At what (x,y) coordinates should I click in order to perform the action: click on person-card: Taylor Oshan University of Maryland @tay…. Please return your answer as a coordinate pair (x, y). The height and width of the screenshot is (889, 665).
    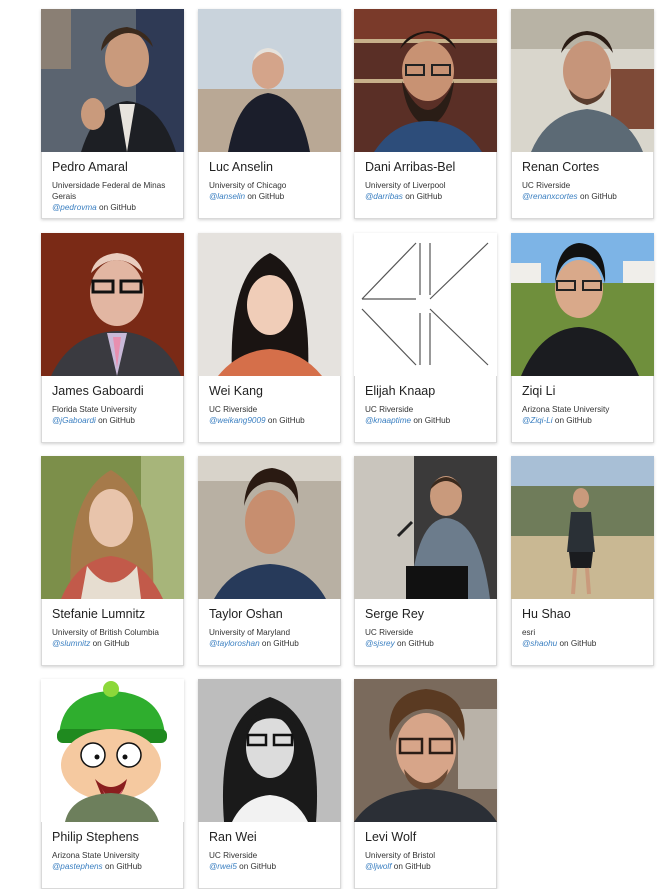
    Looking at the image, I should click on (269, 561).